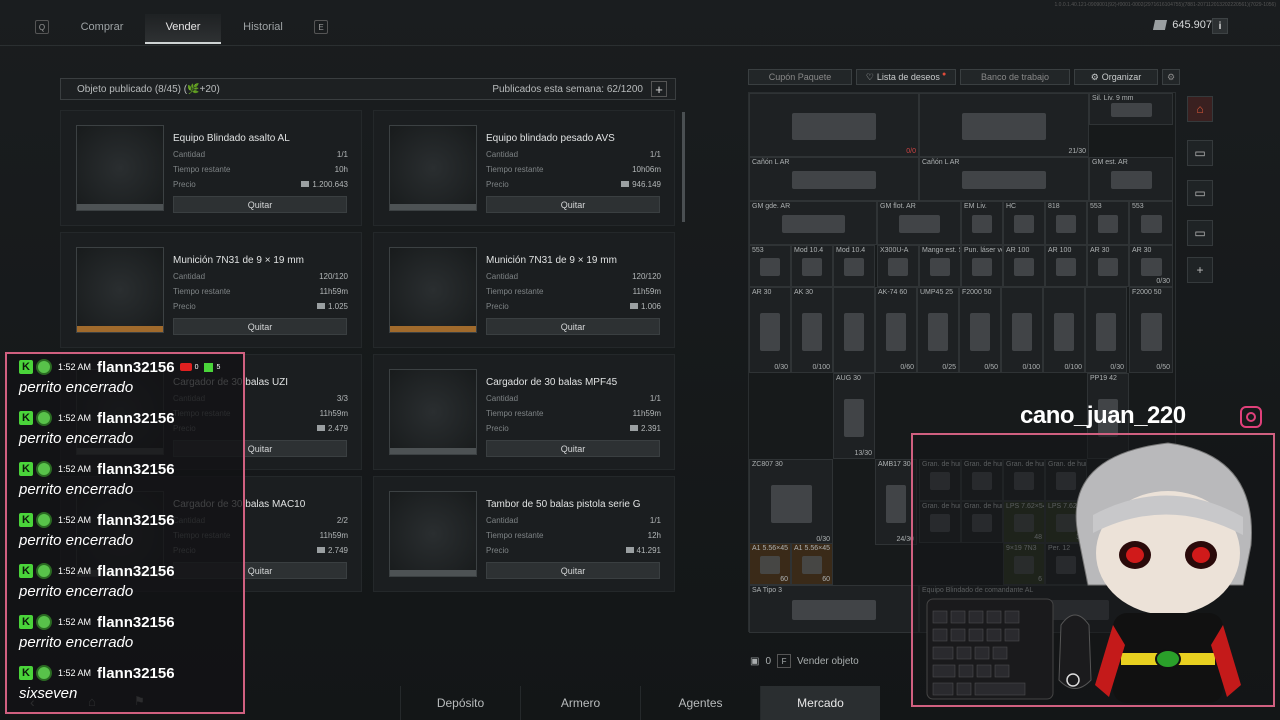  I want to click on stash-item: 21/30, so click(1004, 125).